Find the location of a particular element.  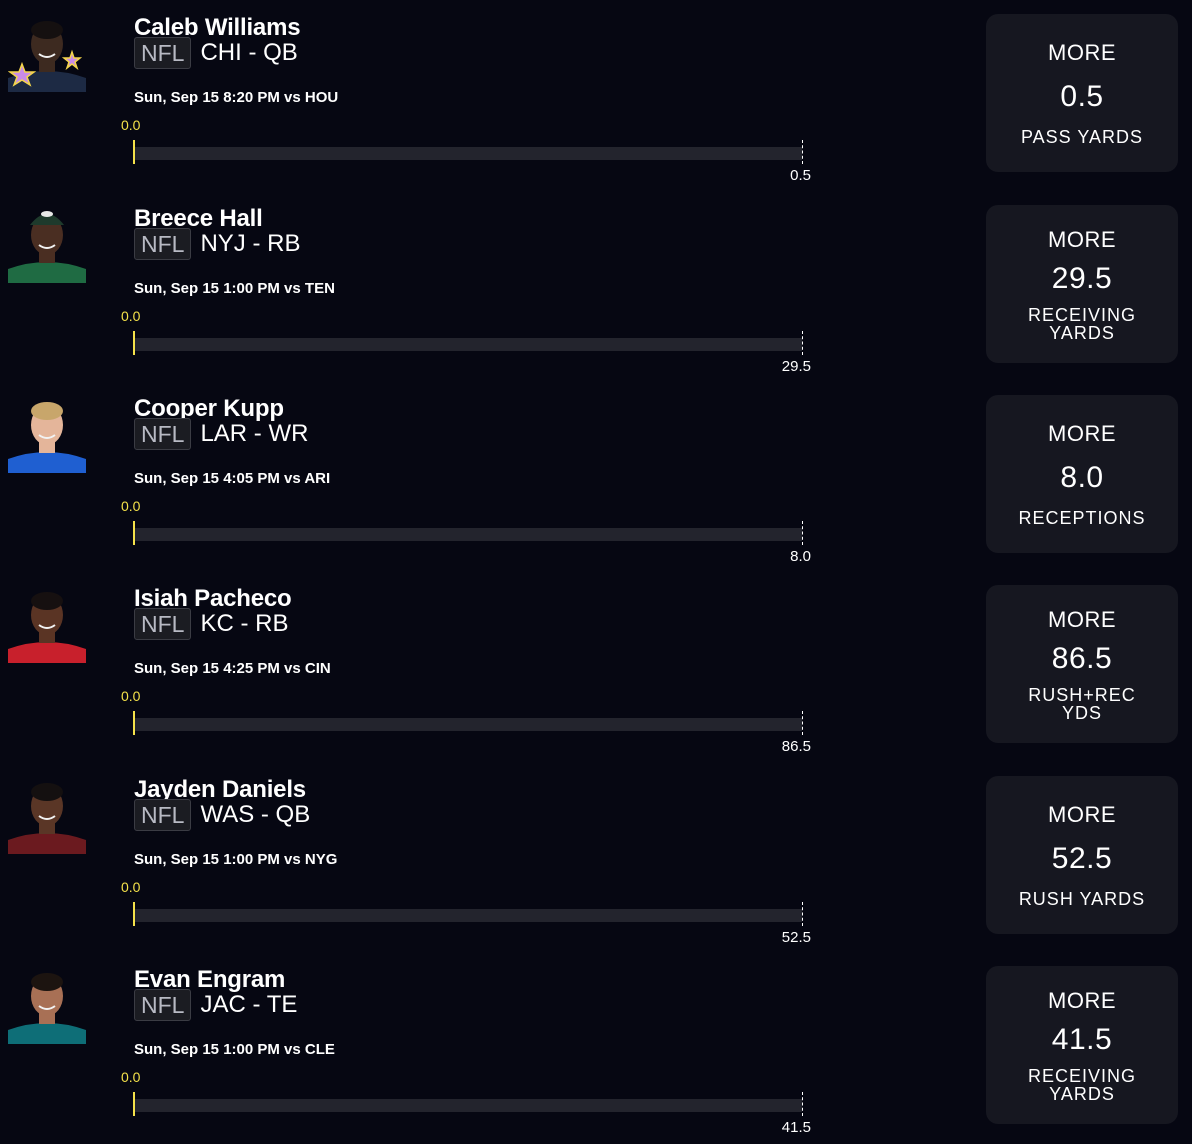

prop-stat-type: PASS YARDS is located at coordinates (1082, 137).